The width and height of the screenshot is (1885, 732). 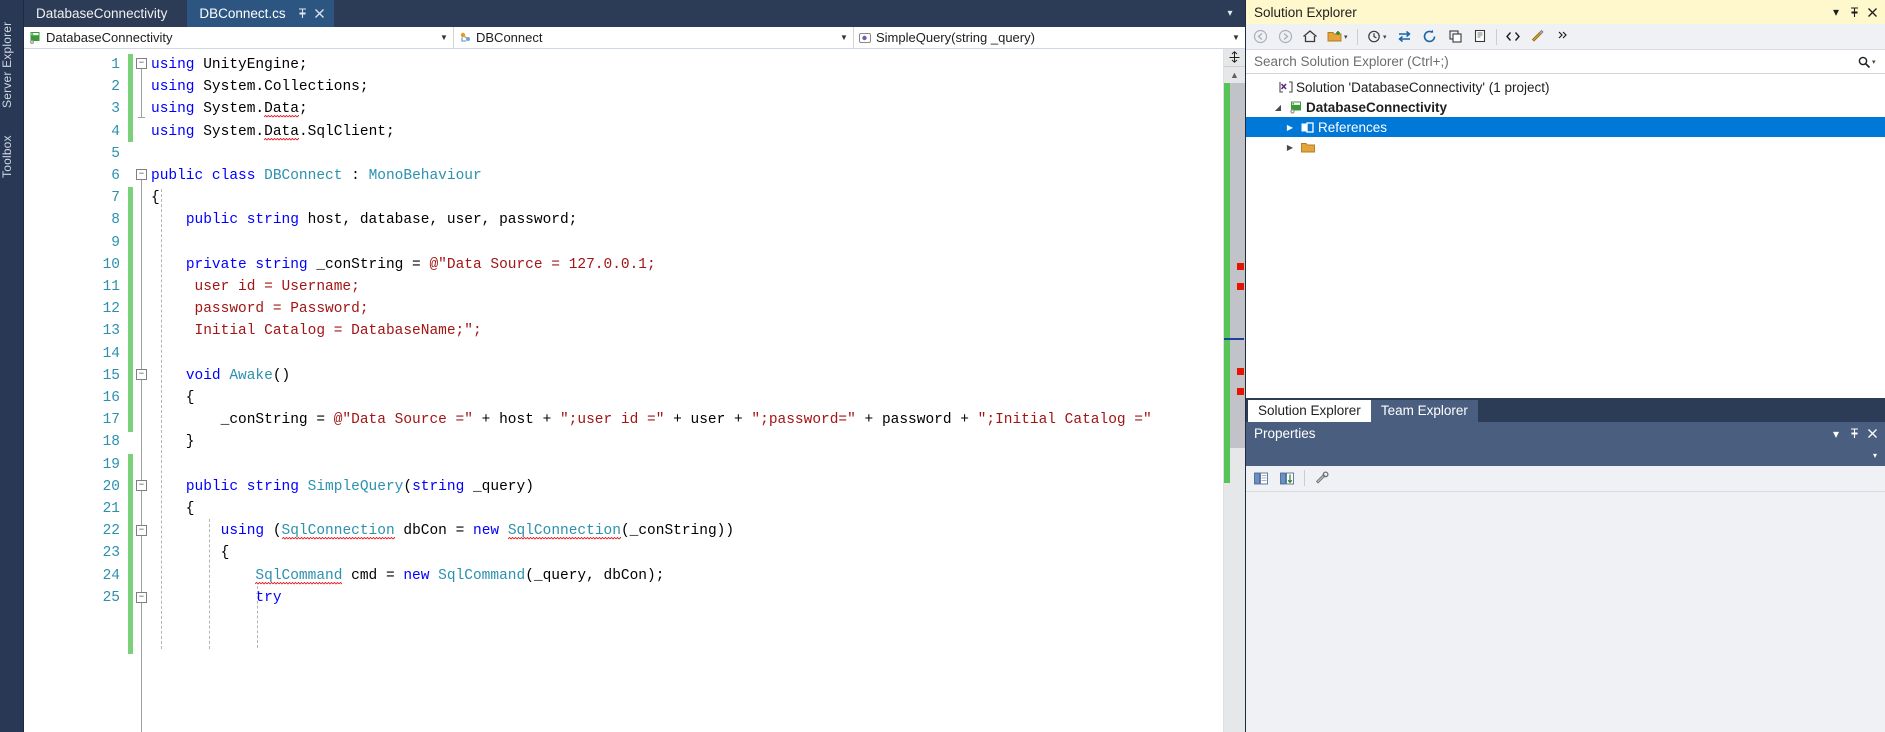 What do you see at coordinates (1234, 339) in the screenshot?
I see `caret-position-marker` at bounding box center [1234, 339].